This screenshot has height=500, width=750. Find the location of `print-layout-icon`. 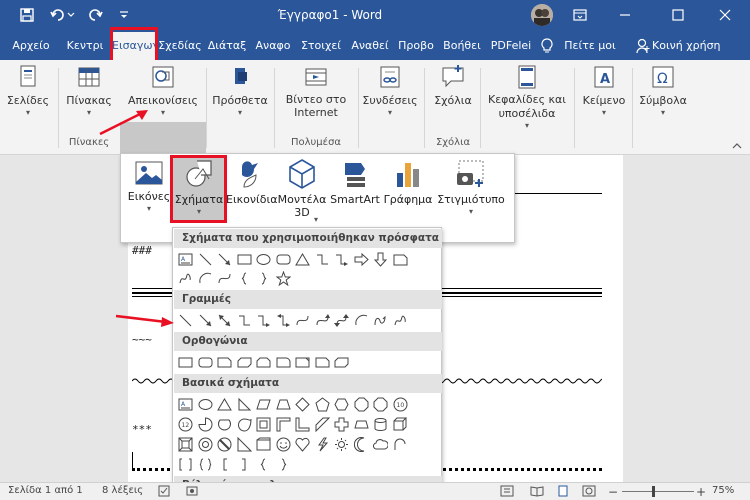

print-layout-icon is located at coordinates (563, 492).